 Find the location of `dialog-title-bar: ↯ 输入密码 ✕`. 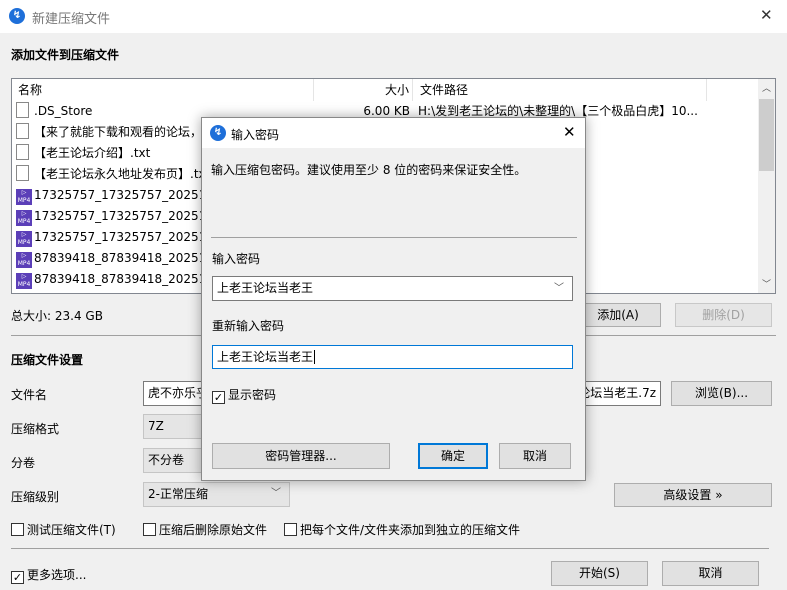

dialog-title-bar: ↯ 输入密码 ✕ is located at coordinates (393, 133).